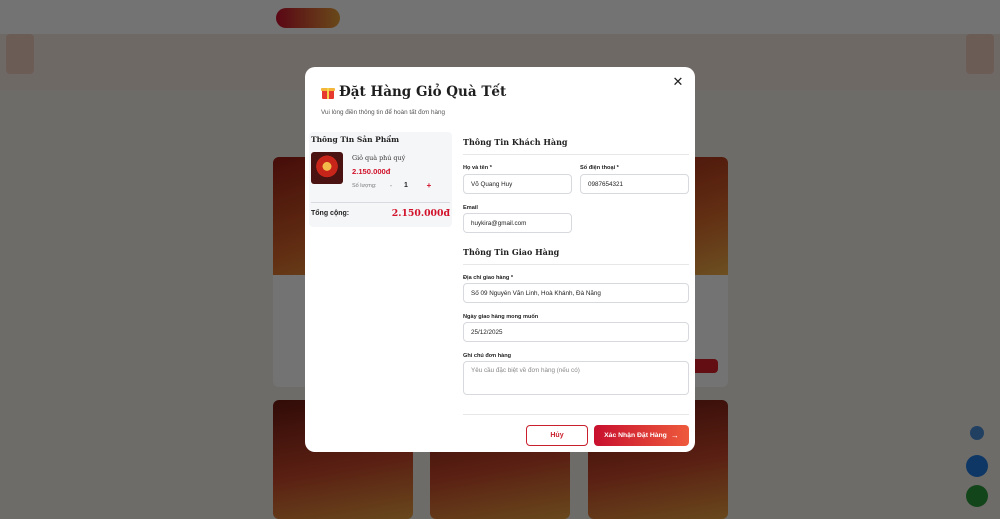 Image resolution: width=1000 pixels, height=519 pixels. Describe the element at coordinates (330, 213) in the screenshot. I see `total-label: Tổng cộng:` at that location.